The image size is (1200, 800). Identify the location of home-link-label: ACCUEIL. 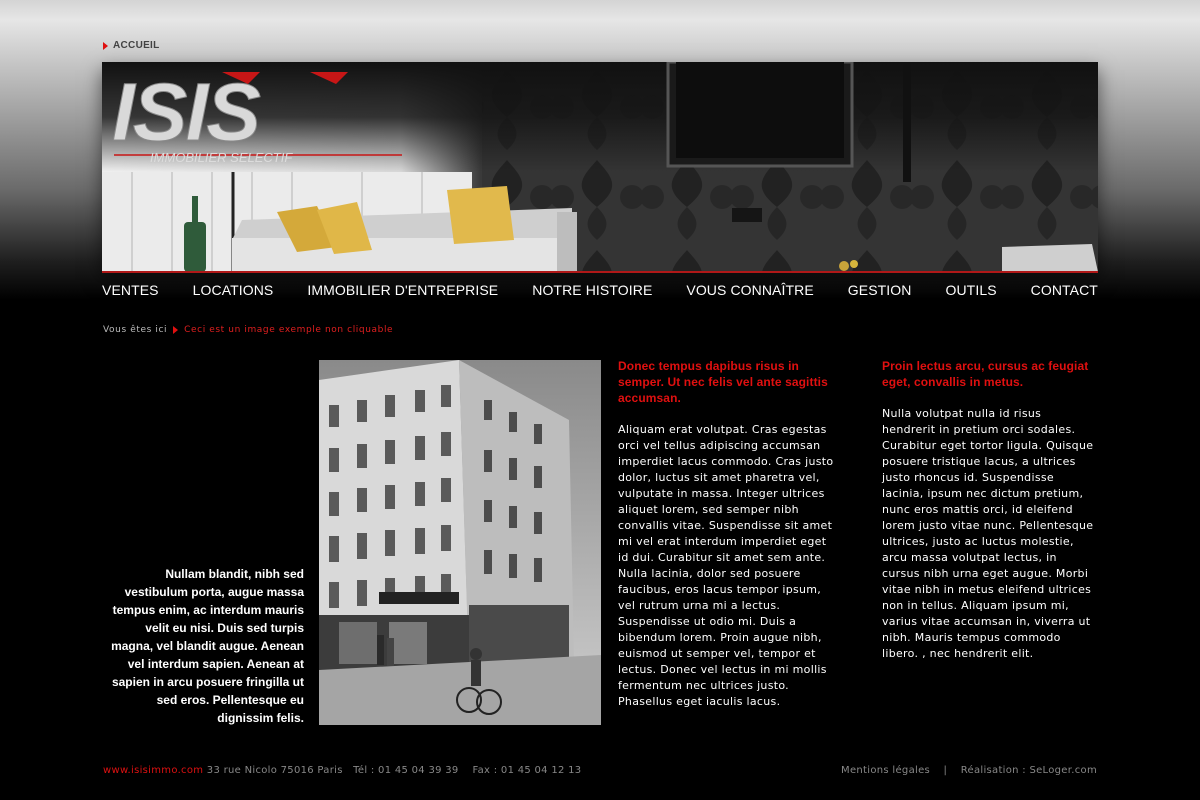
(136, 45).